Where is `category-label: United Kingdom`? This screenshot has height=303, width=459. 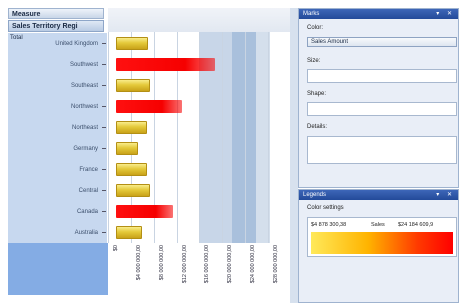
category-label: United Kingdom is located at coordinates (70, 43).